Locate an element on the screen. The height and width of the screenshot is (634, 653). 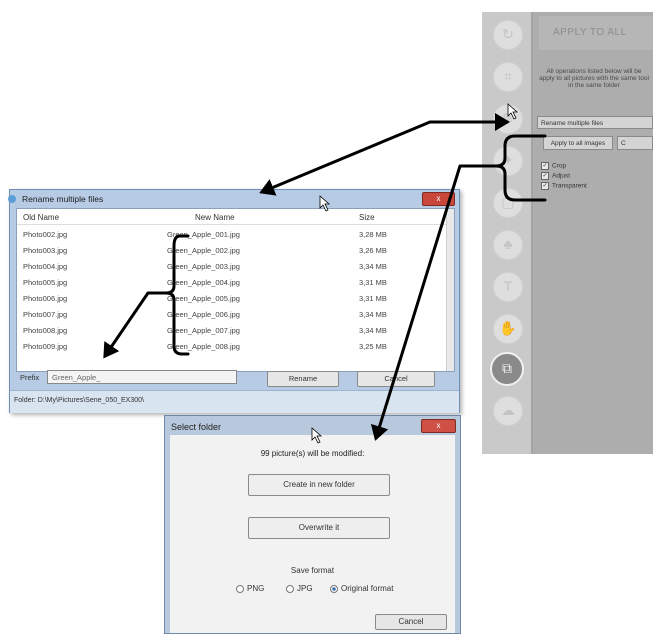
dialog-title: Select folder is located at coordinates (196, 427).